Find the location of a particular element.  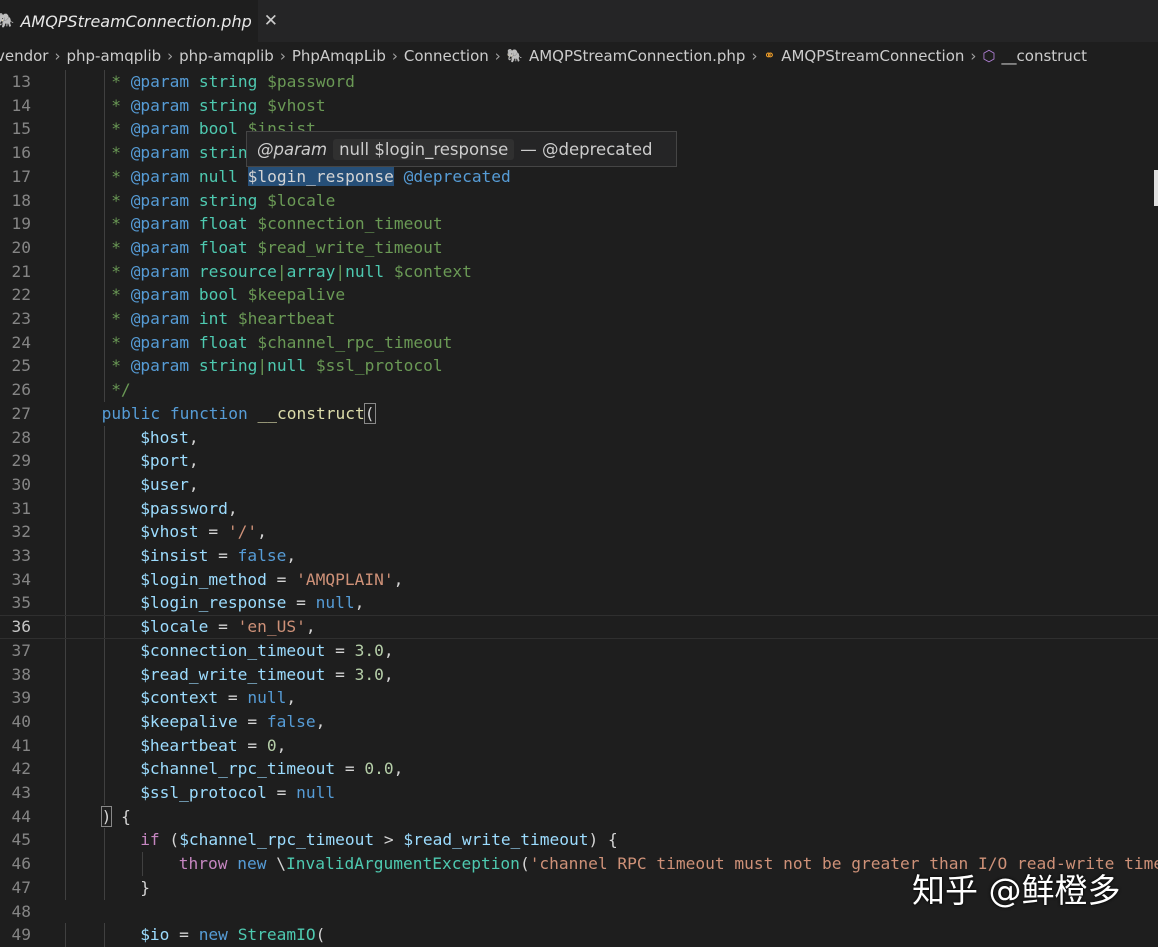

code-token: ( is located at coordinates (524, 864).